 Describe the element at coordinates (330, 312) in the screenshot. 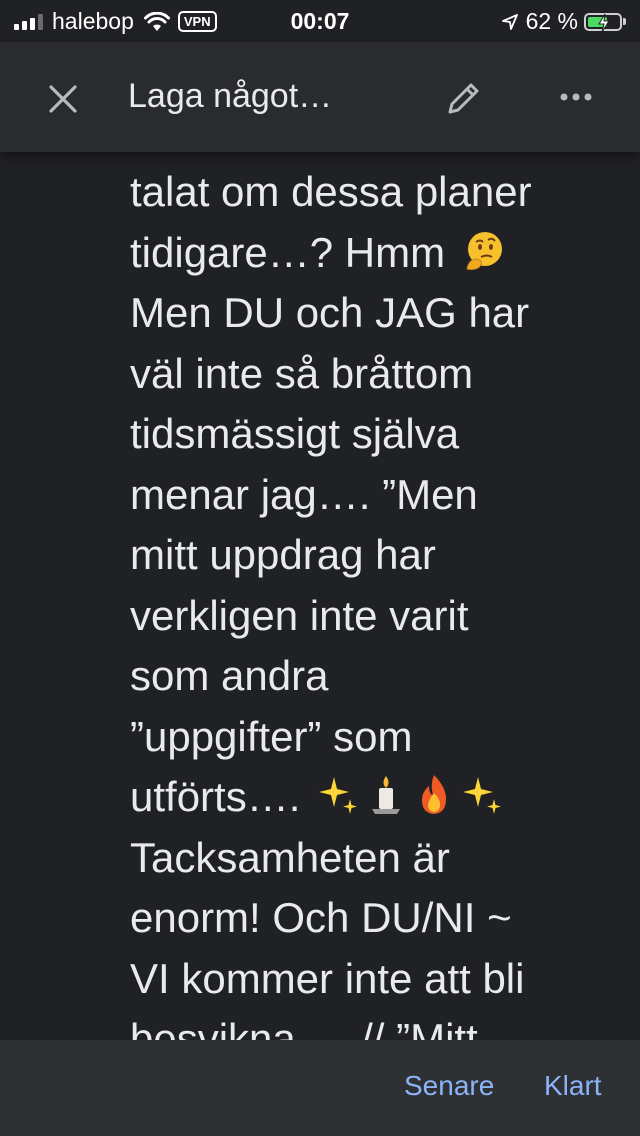

I see `note-line: Men DU och JAG har` at that location.